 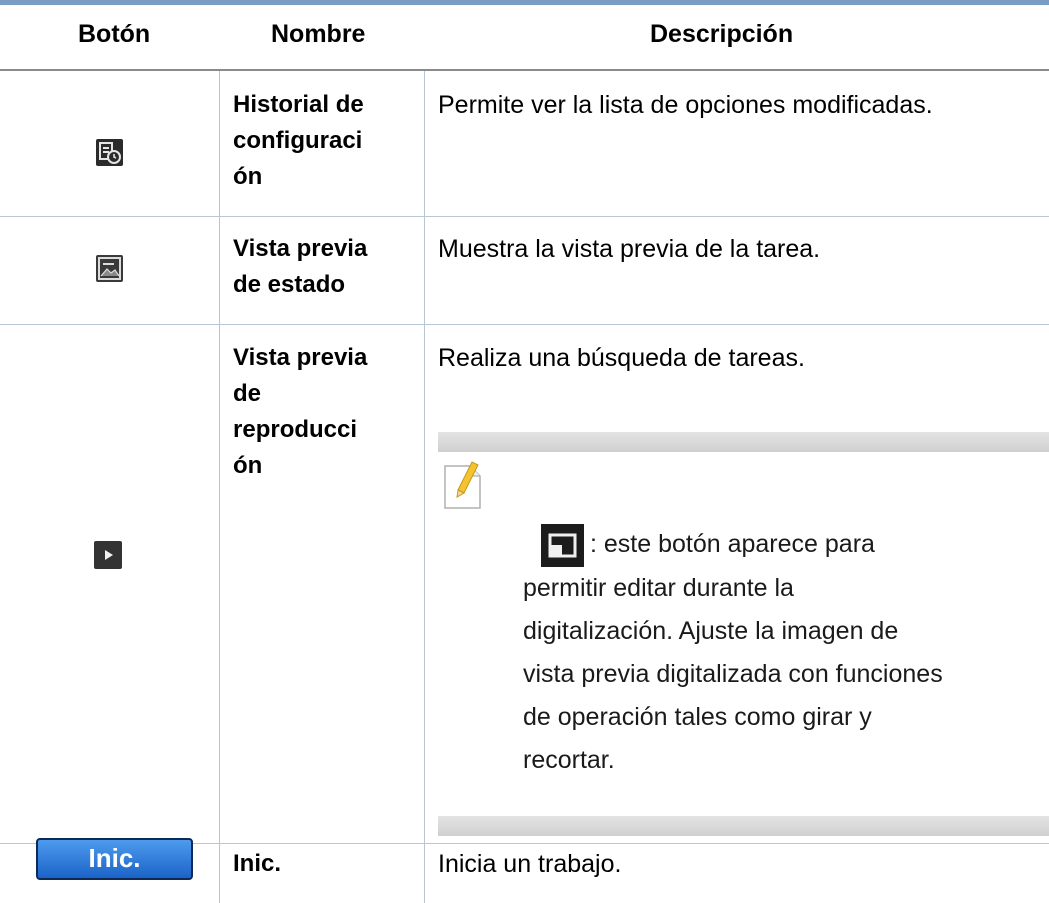 I want to click on row-description: Realiza una búsqueda de tareas., so click(x=621, y=358).